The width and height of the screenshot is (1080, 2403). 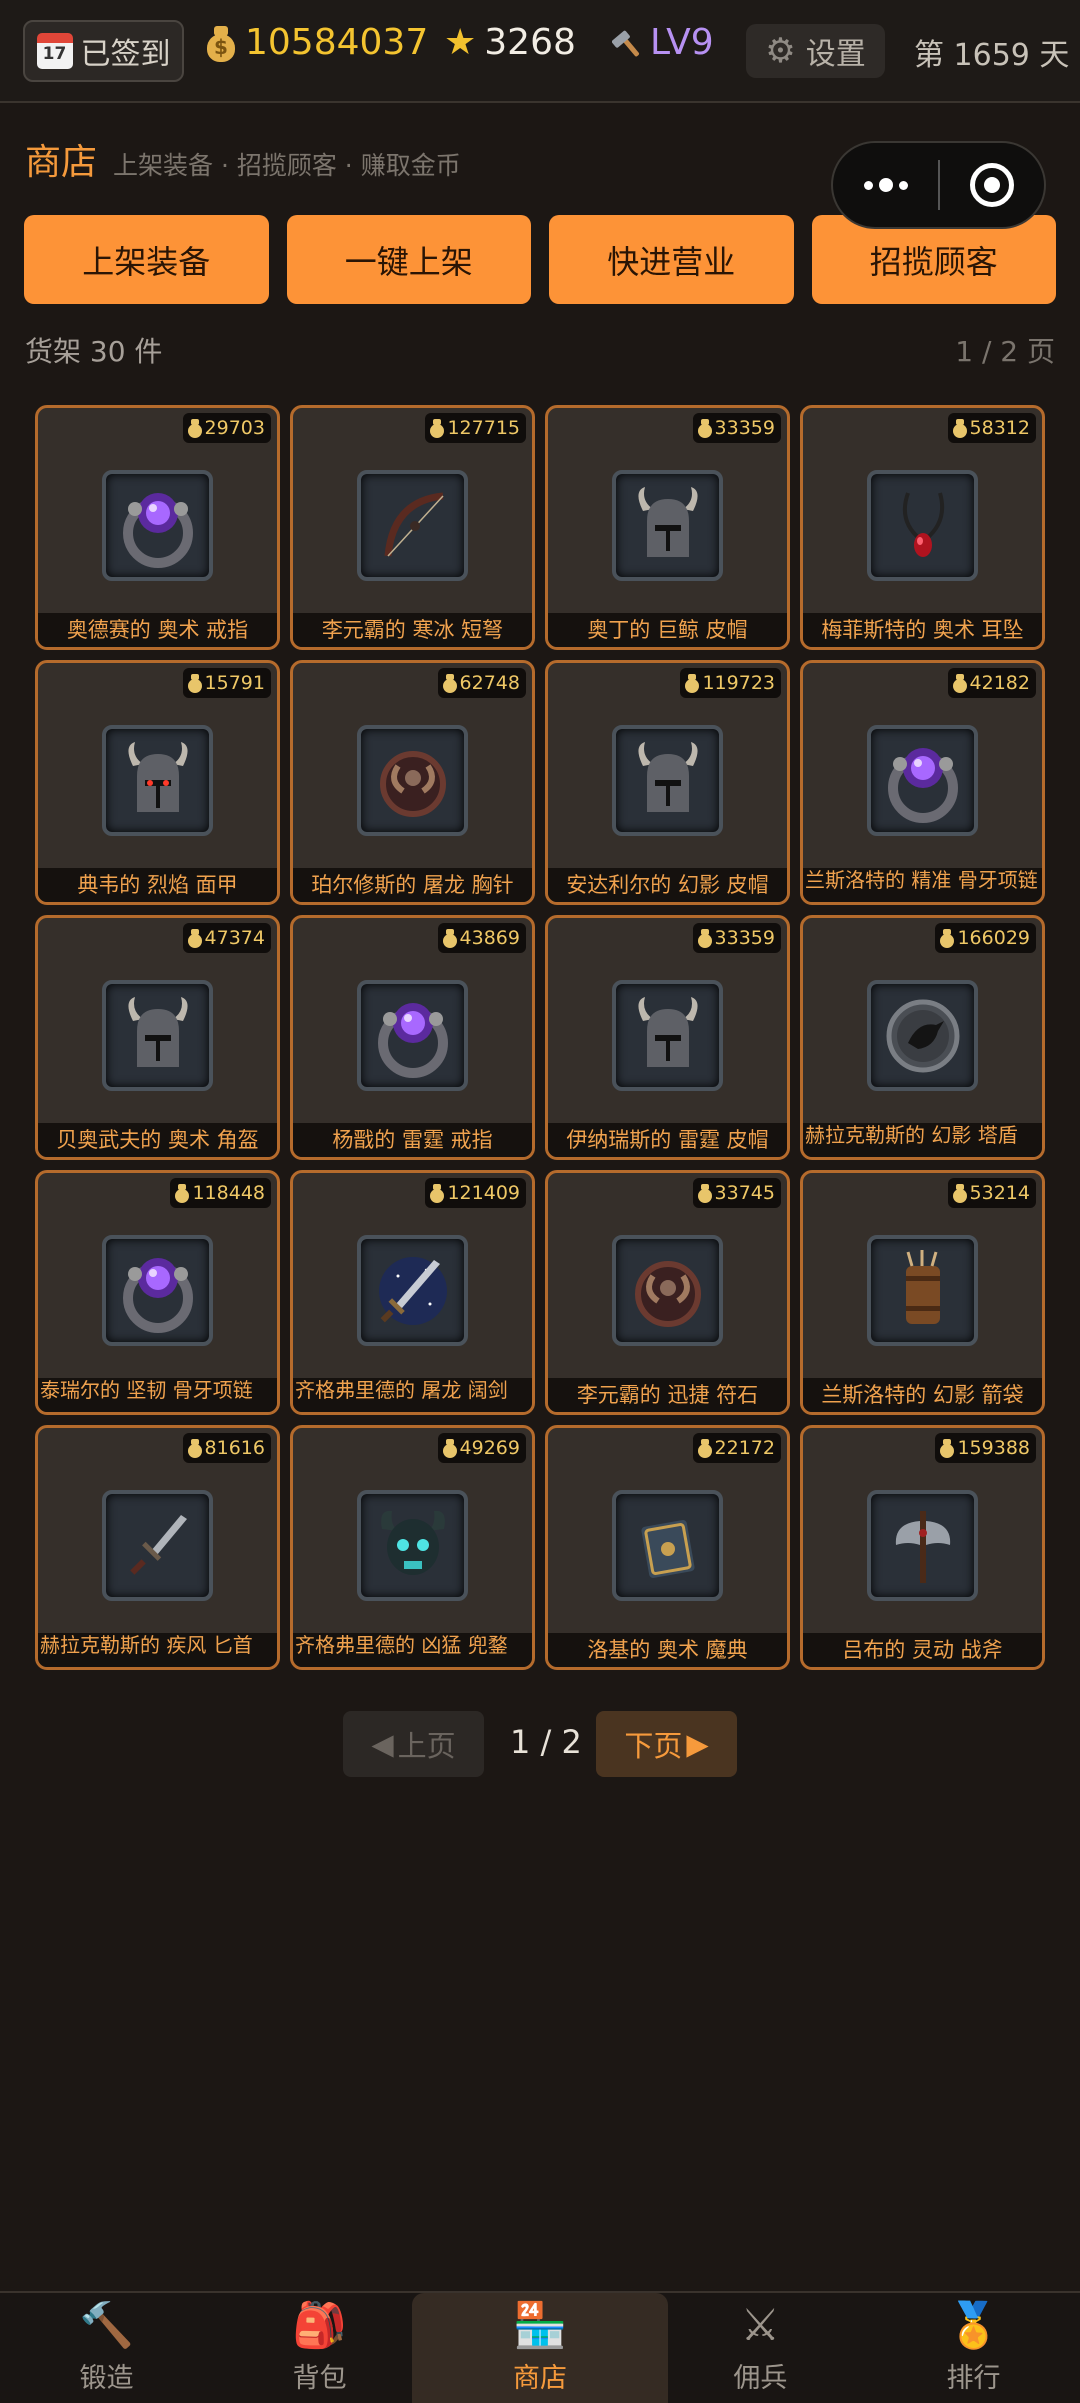 What do you see at coordinates (973, 2378) in the screenshot?
I see `tab-label: 排行` at bounding box center [973, 2378].